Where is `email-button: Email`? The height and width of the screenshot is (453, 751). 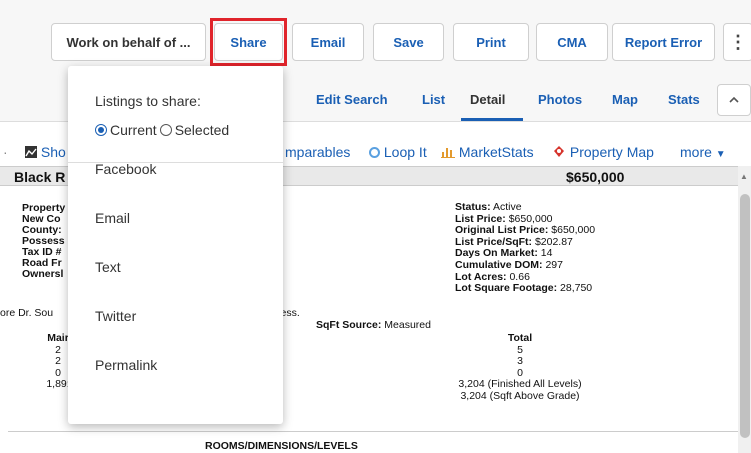
email-button: Email is located at coordinates (328, 42).